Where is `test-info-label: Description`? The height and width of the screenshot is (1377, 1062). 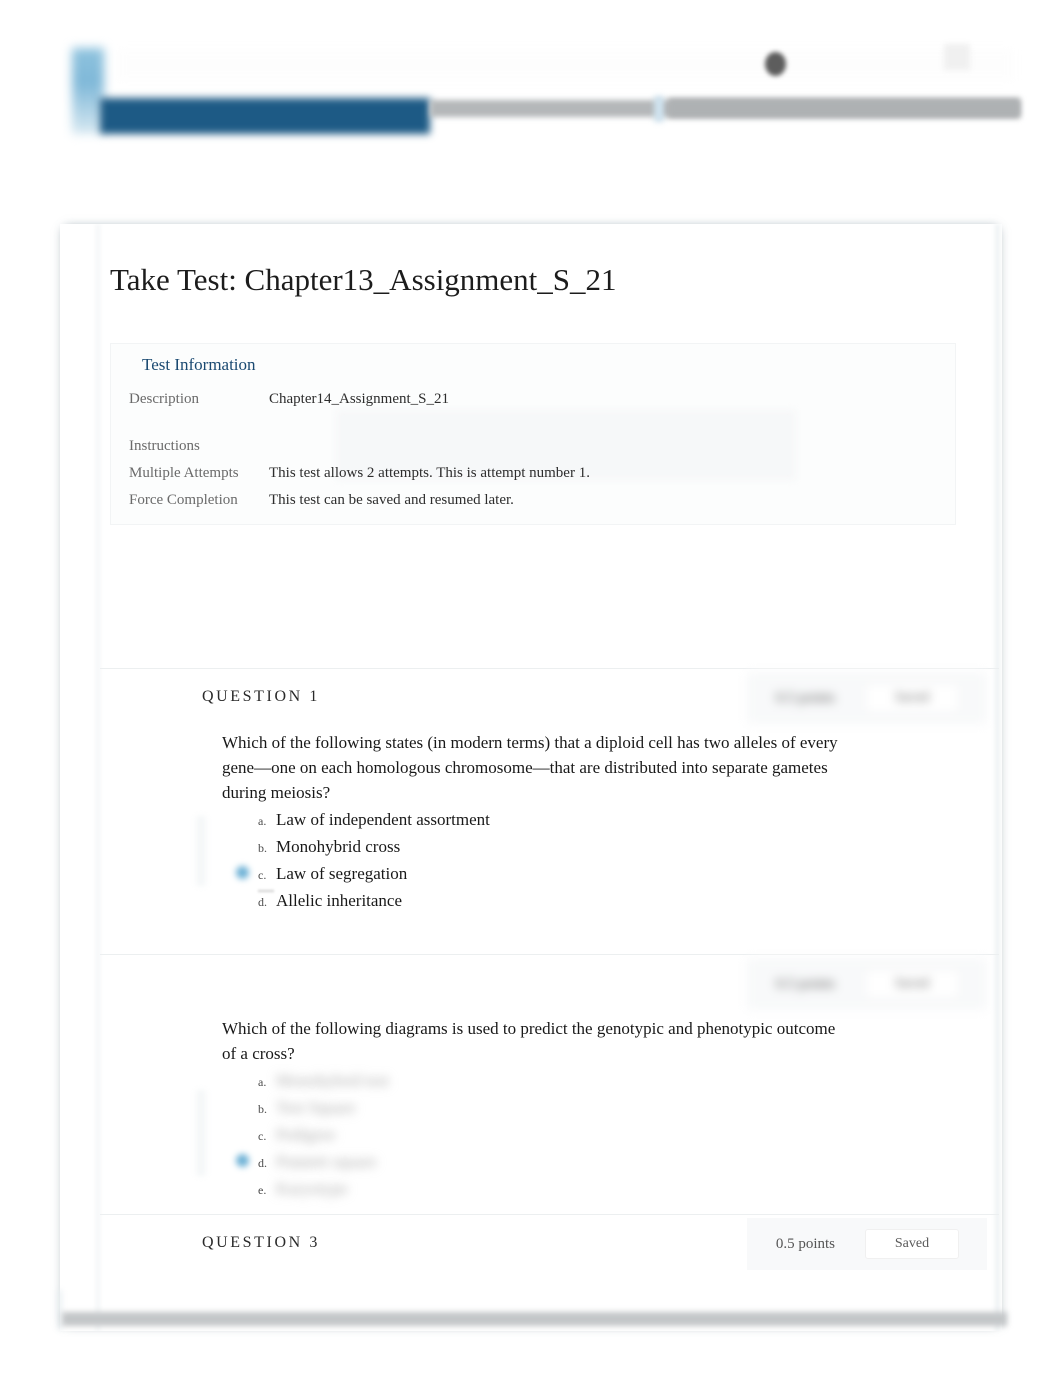
test-info-label: Description is located at coordinates (164, 399).